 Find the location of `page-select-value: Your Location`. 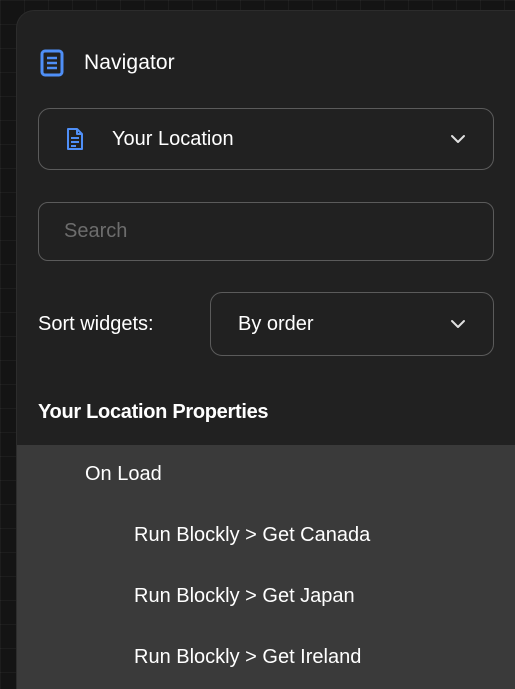

page-select-value: Your Location is located at coordinates (173, 138).